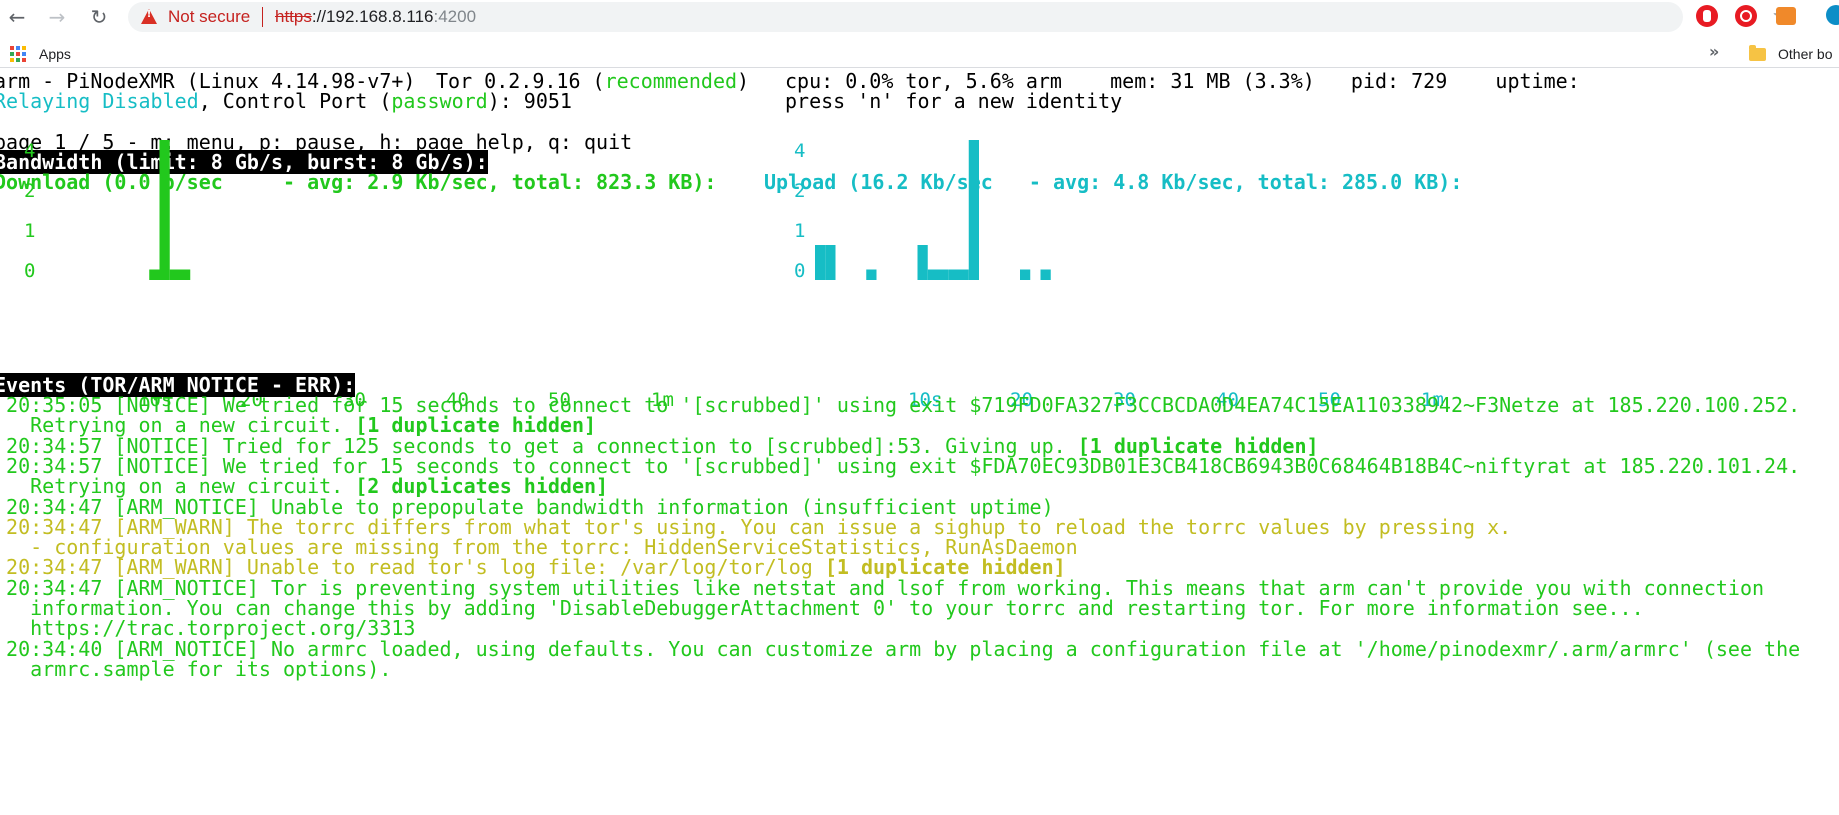 Image resolution: width=1839 pixels, height=815 pixels. Describe the element at coordinates (1757, 53) in the screenshot. I see `folder-icon` at that location.